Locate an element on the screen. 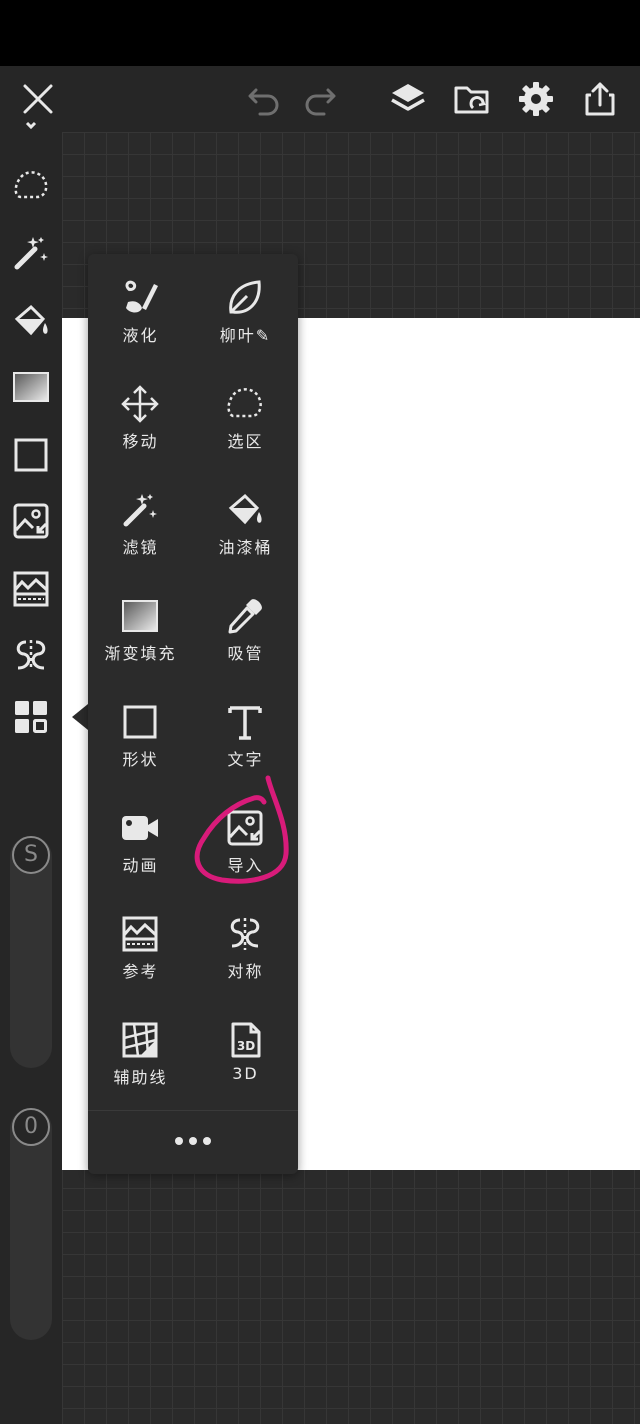 Image resolution: width=640 pixels, height=1424 pixels. settings-icon is located at coordinates (536, 99).